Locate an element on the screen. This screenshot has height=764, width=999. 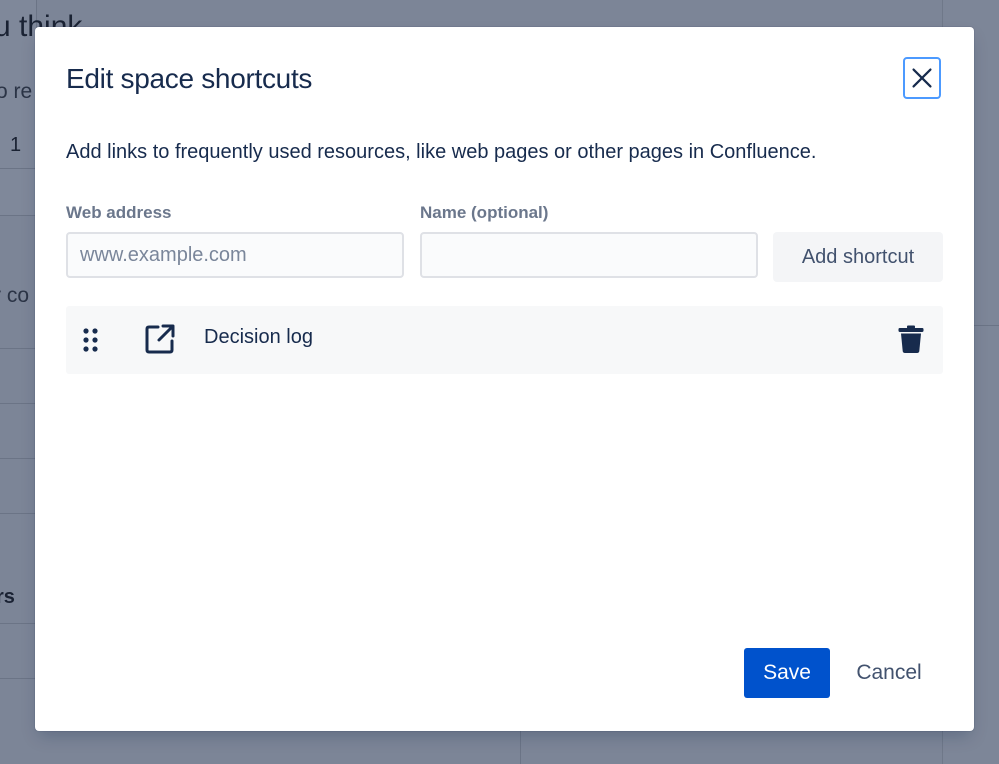
close-button is located at coordinates (922, 78).